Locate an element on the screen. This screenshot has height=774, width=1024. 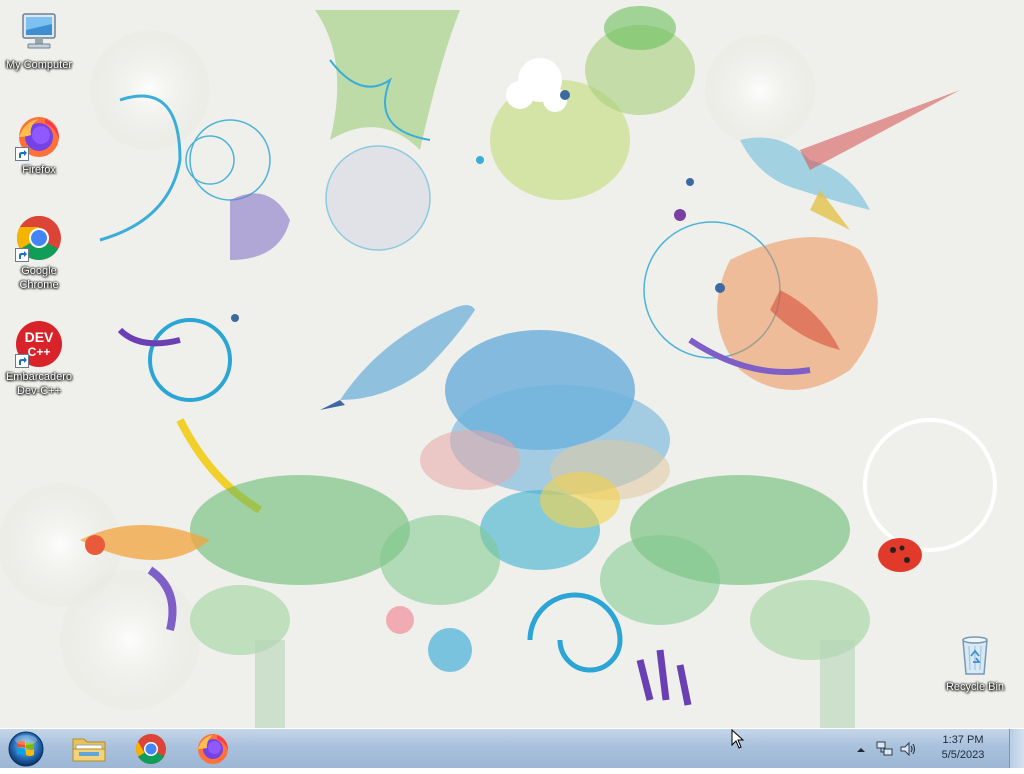
recycle-bin-icon is located at coordinates (975, 654).